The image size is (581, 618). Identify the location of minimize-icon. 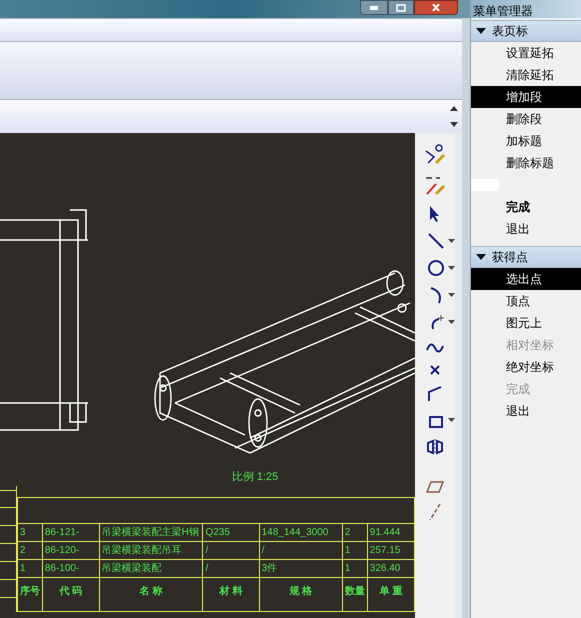
(374, 7).